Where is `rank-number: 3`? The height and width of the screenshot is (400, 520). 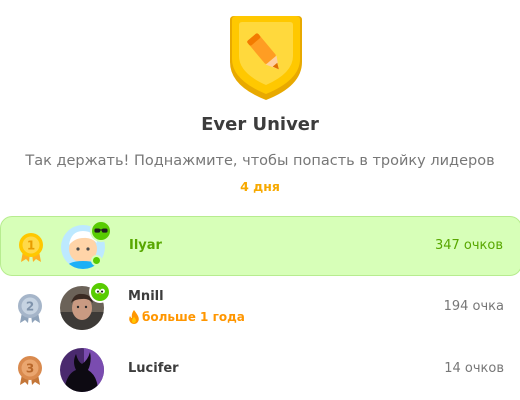
rank-number: 3 is located at coordinates (30, 369).